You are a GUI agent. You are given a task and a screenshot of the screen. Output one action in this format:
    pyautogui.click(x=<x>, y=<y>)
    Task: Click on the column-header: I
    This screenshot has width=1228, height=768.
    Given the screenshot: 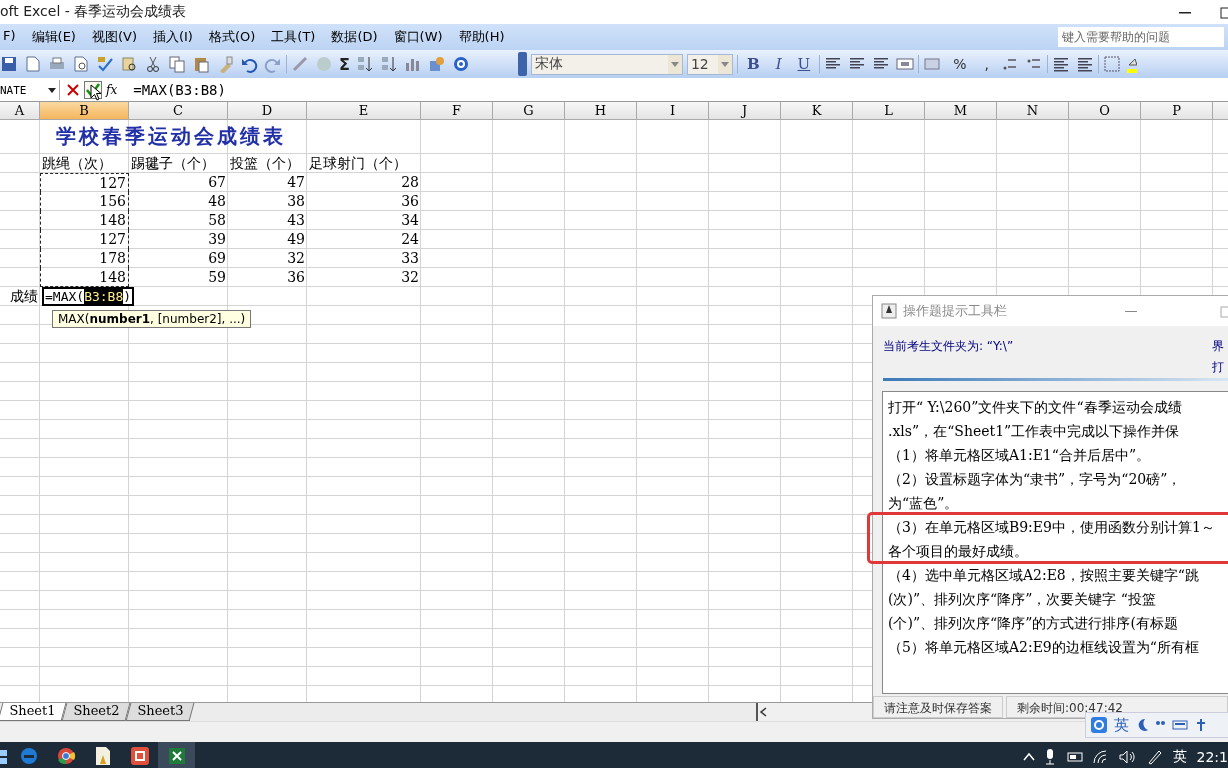 What is the action you would take?
    pyautogui.click(x=673, y=111)
    